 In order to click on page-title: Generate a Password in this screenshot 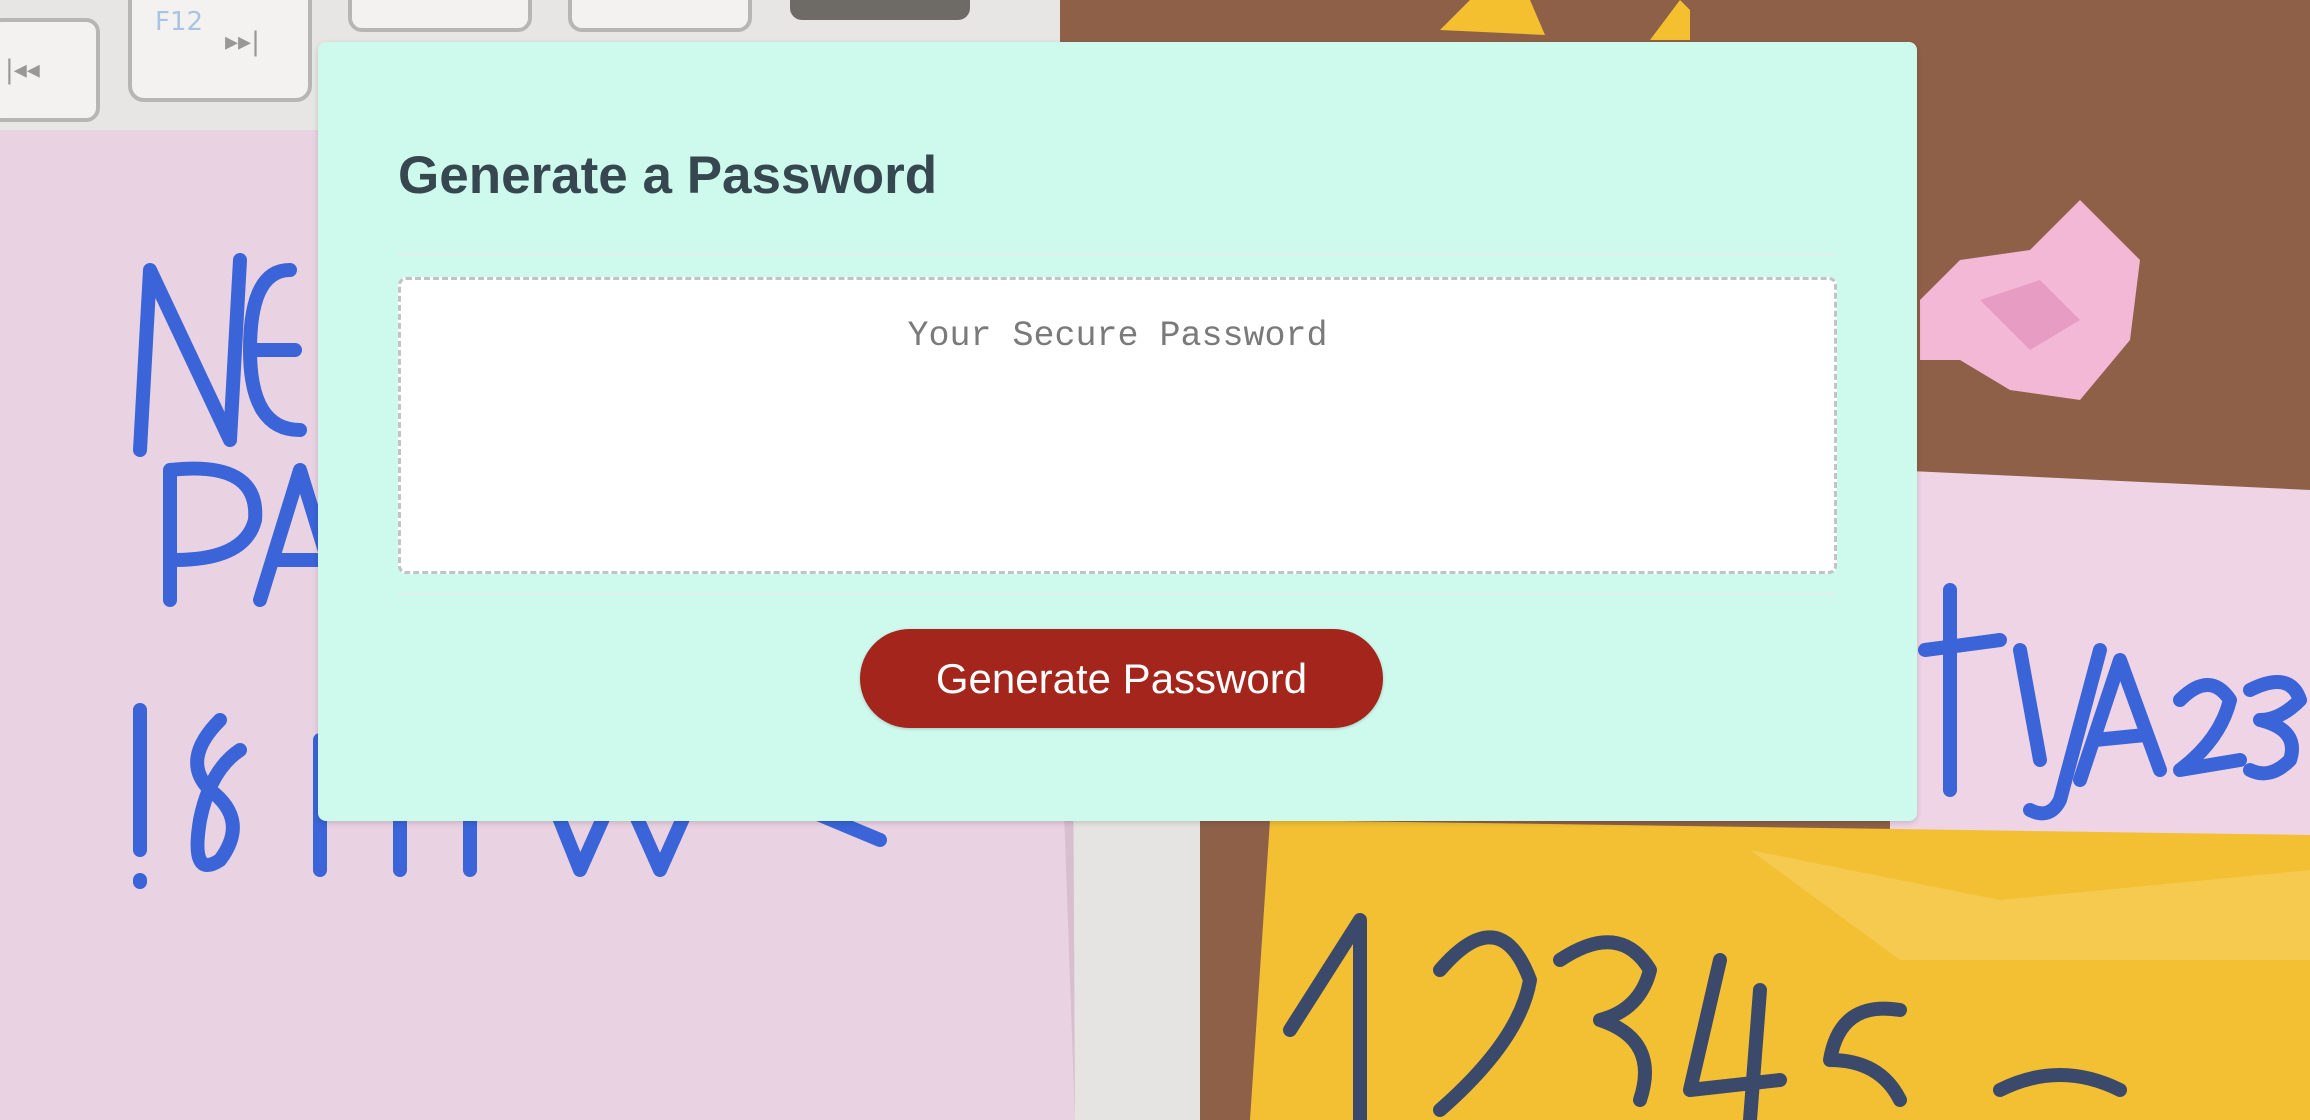, I will do `click(668, 175)`.